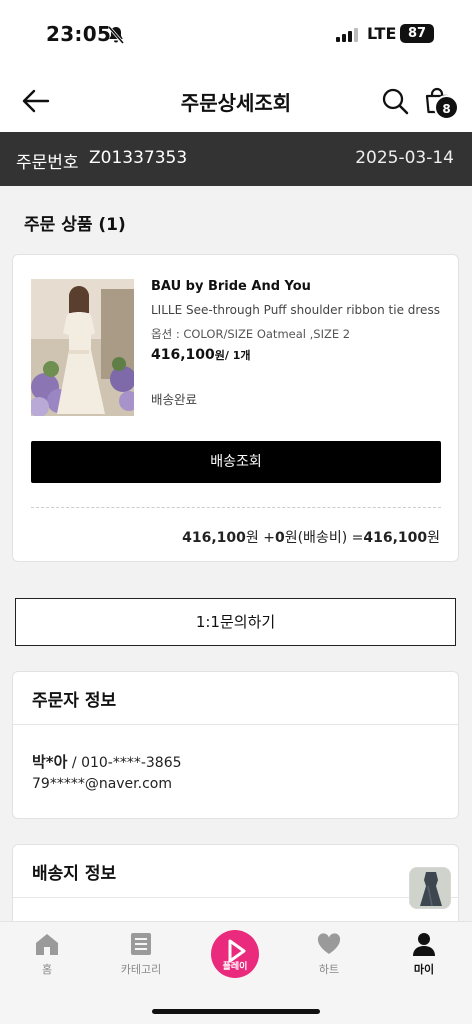 The image size is (472, 1024). Describe the element at coordinates (329, 943) in the screenshot. I see `heart-icon` at that location.